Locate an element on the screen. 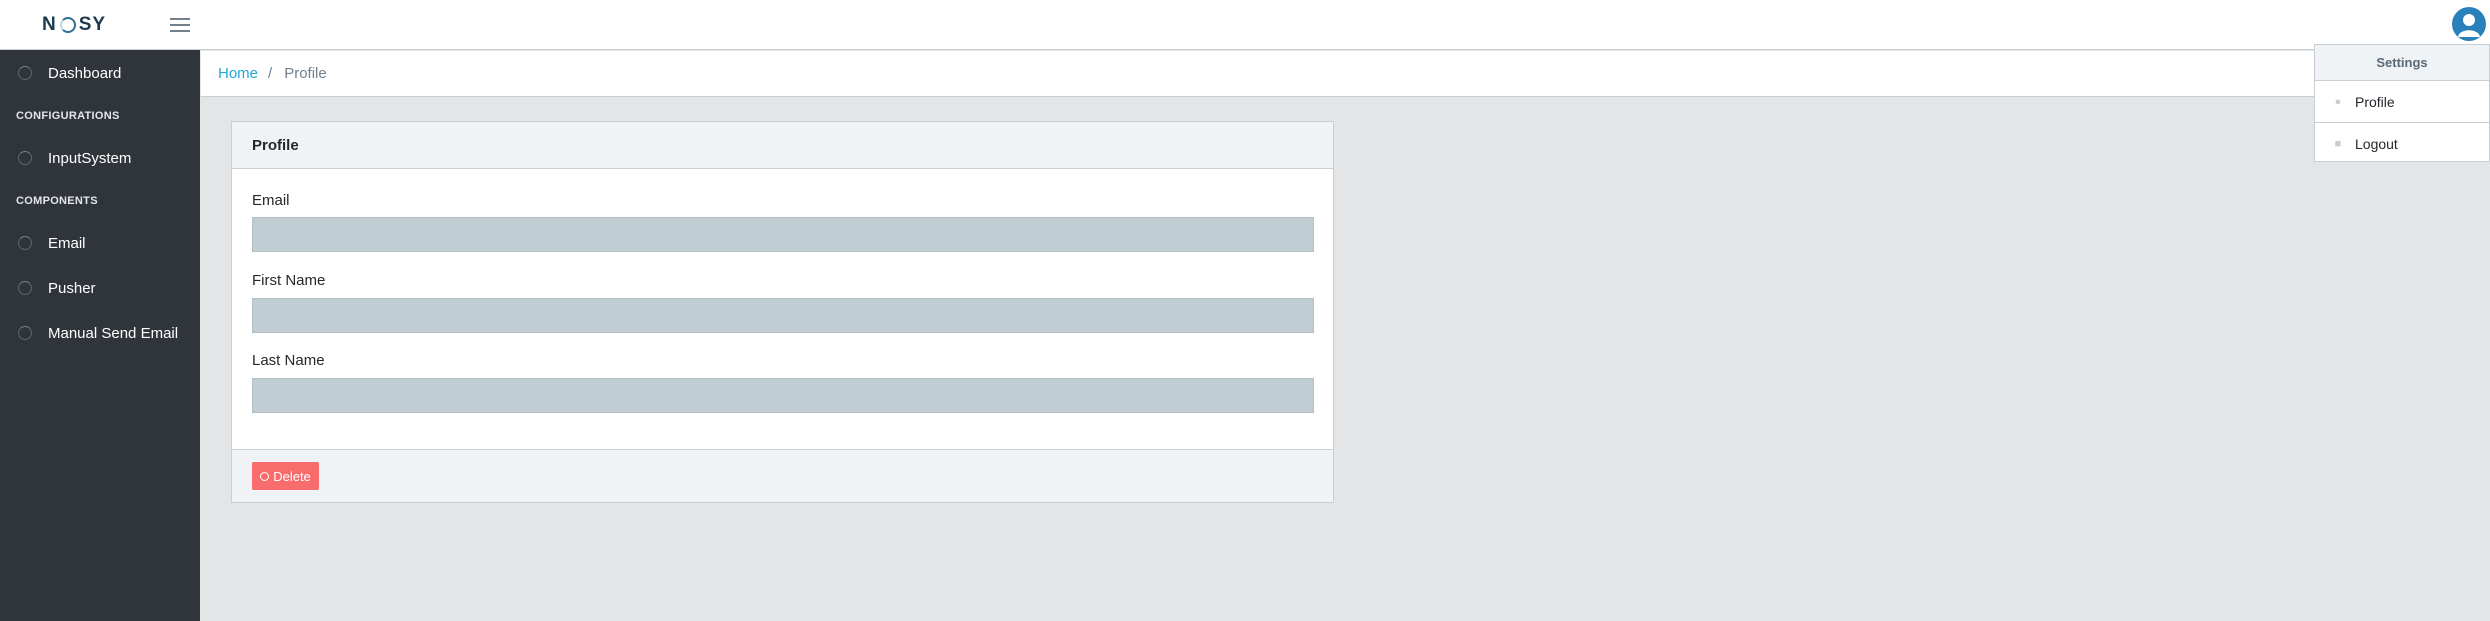 The width and height of the screenshot is (2490, 621). menu-toggle-icon is located at coordinates (180, 24).